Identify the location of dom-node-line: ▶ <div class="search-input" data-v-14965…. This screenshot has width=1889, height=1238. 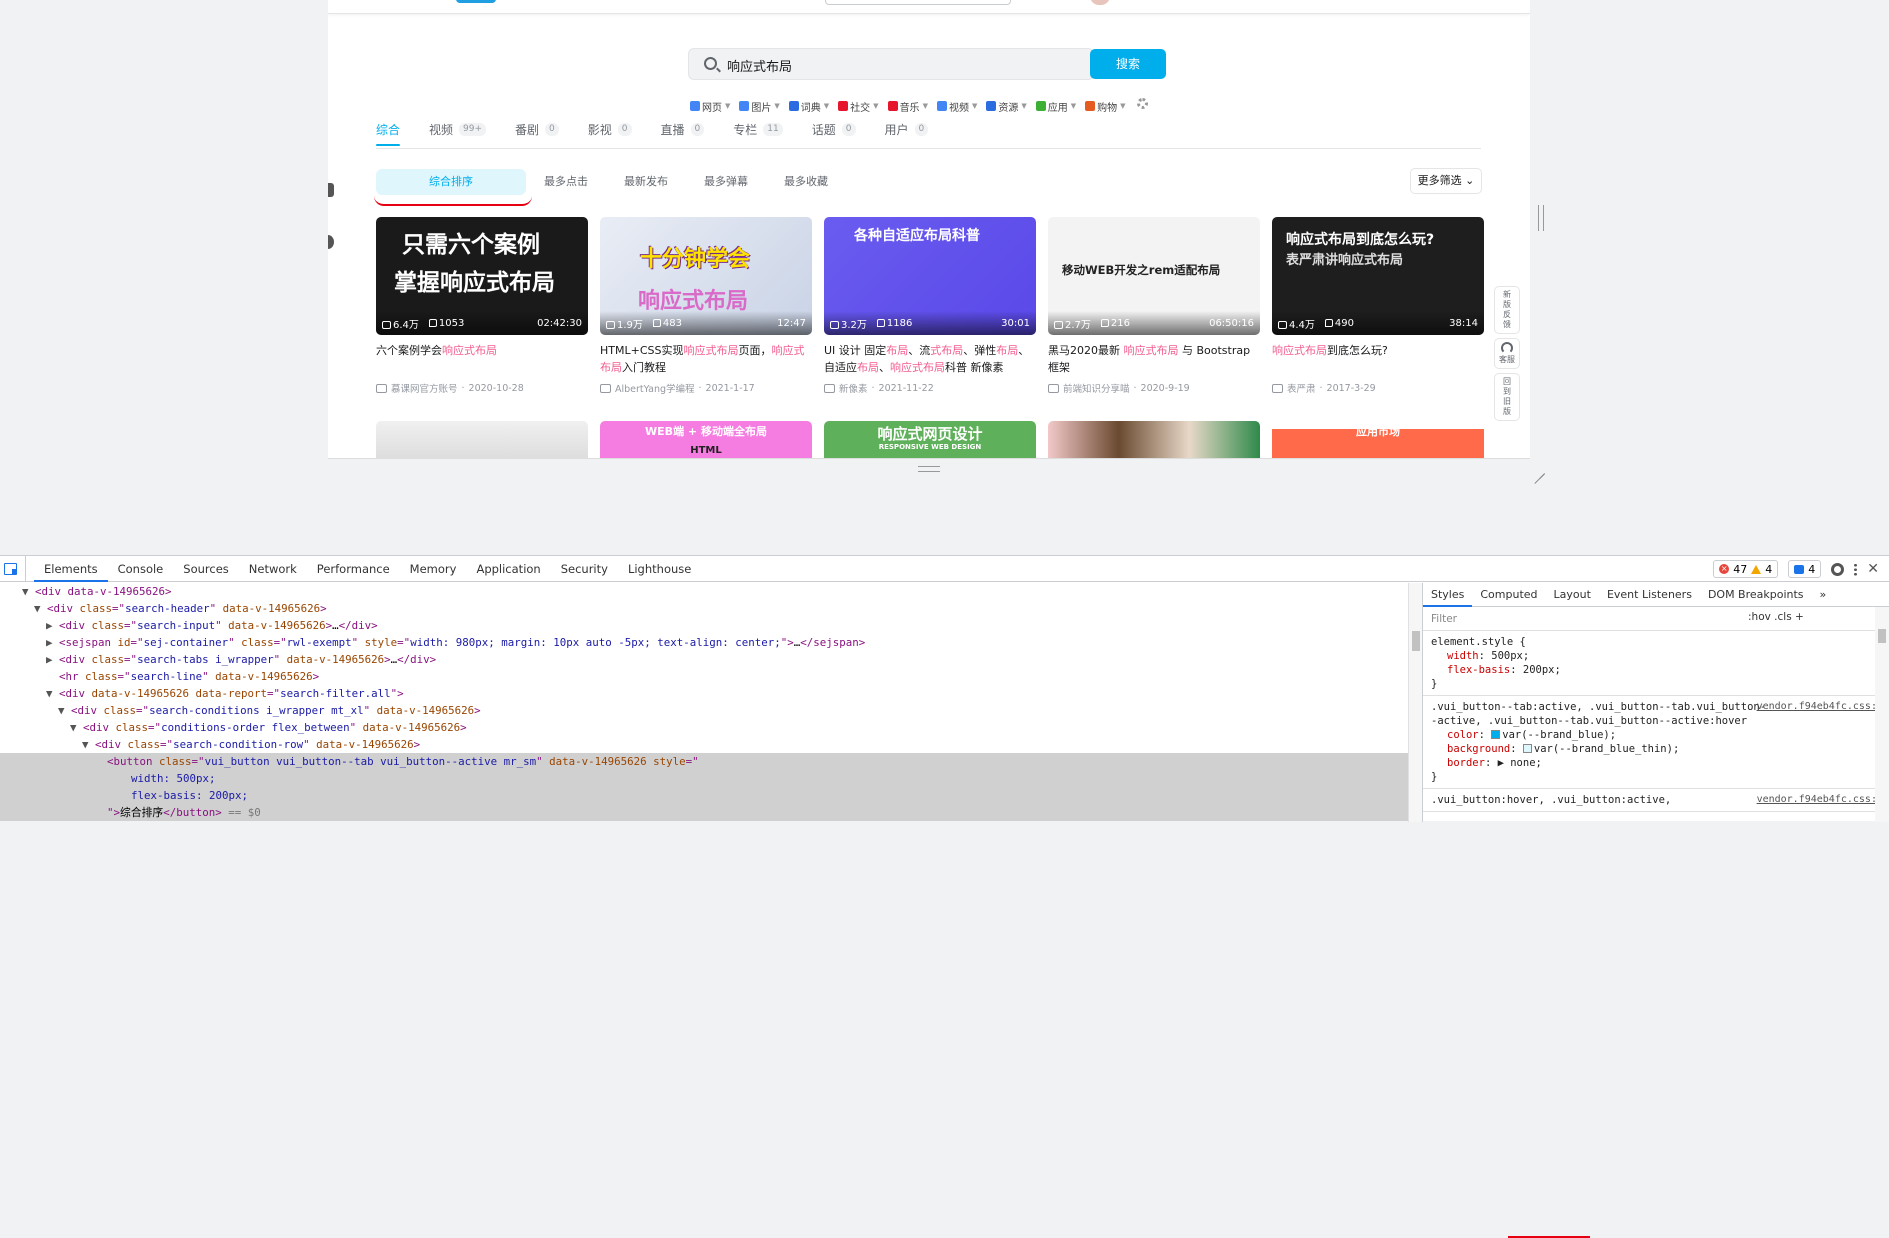
(704, 625).